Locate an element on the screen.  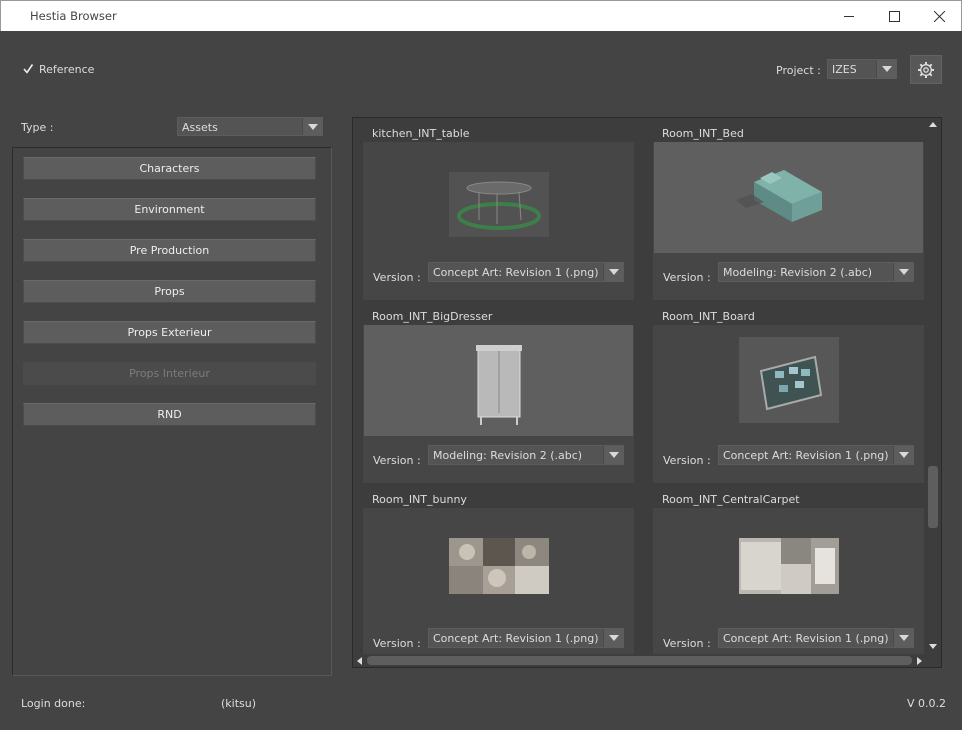
asset-name: Room_INT_bunny is located at coordinates (419, 499).